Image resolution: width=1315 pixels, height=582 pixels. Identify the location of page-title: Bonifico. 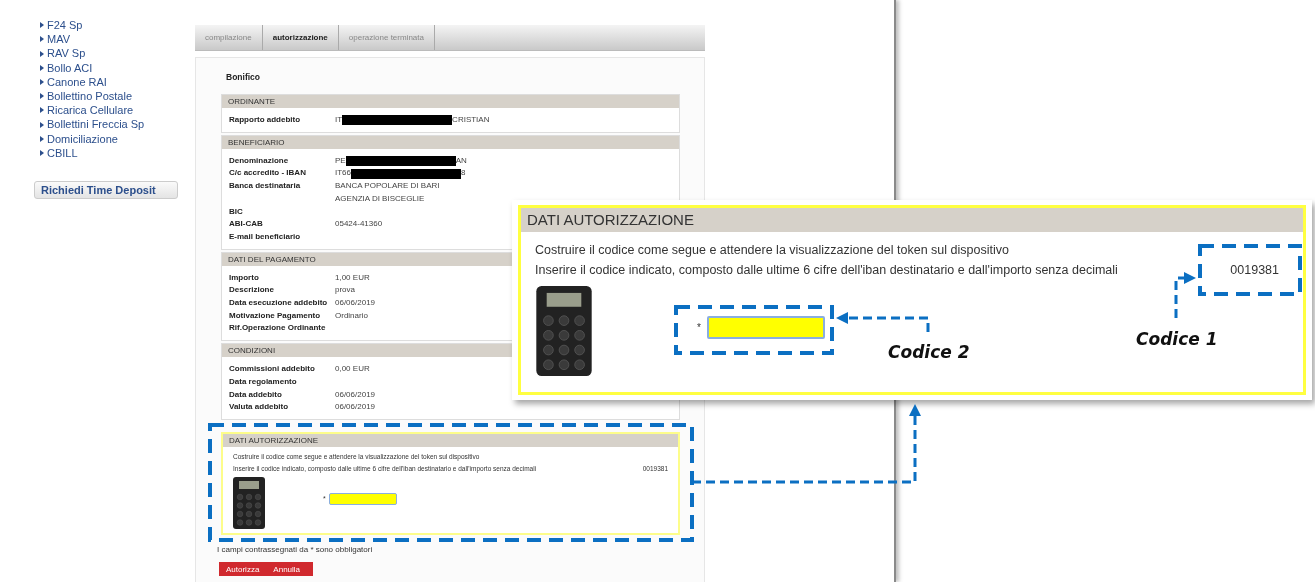
(243, 77).